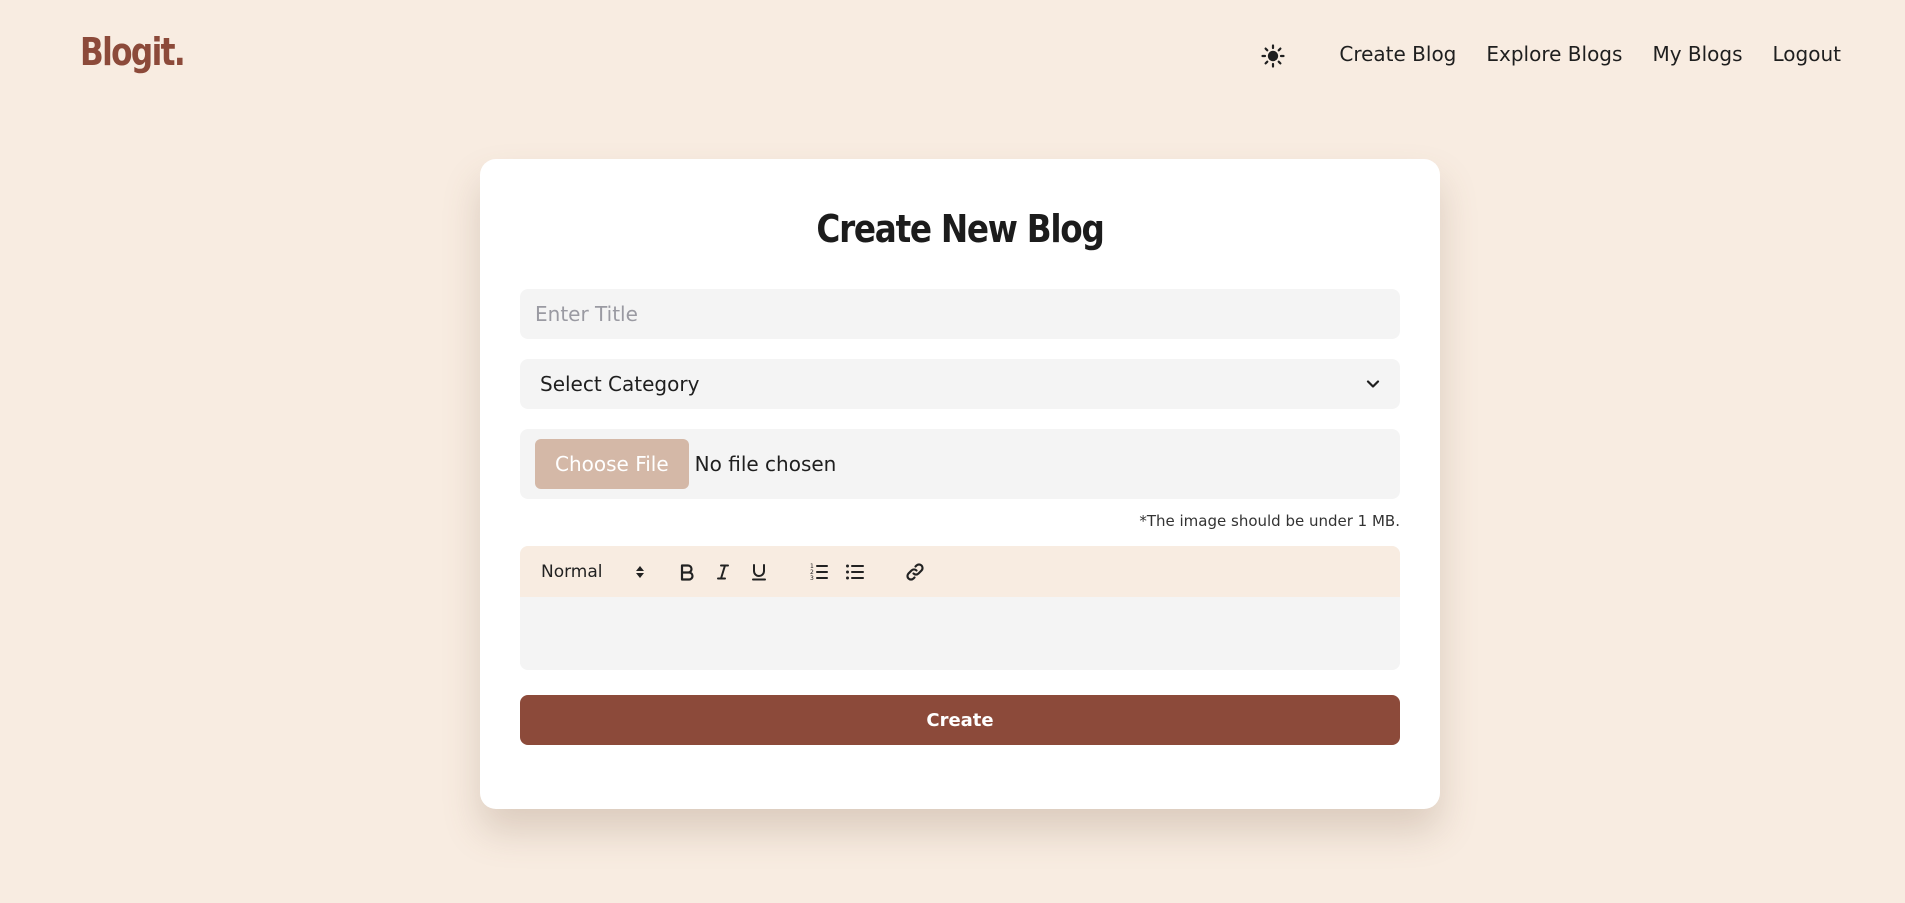 The width and height of the screenshot is (1905, 903). I want to click on create-button: Create, so click(960, 720).